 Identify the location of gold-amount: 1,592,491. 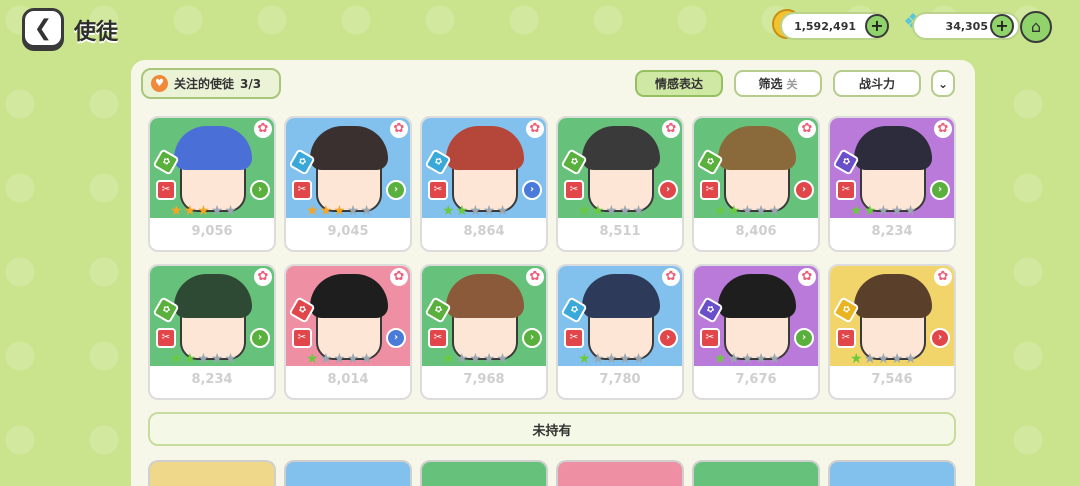
(825, 26).